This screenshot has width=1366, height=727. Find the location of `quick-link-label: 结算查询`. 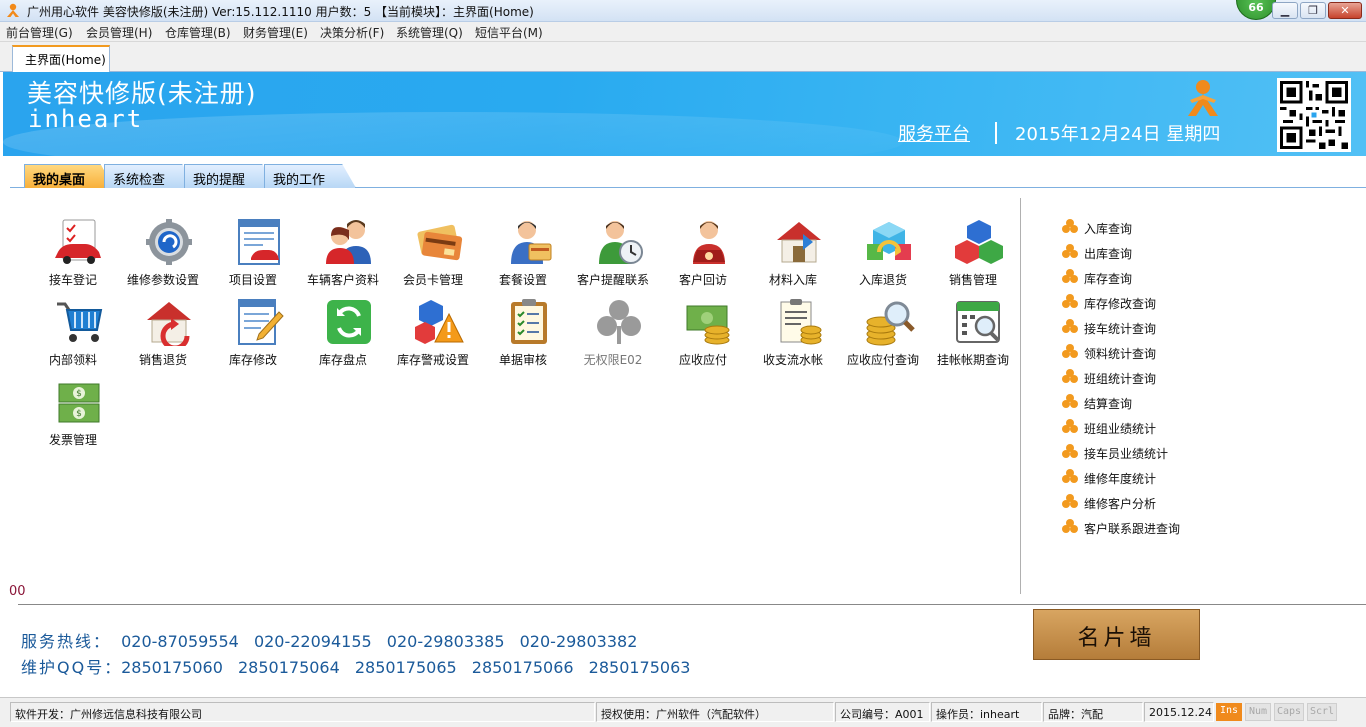

quick-link-label: 结算查询 is located at coordinates (1108, 404).